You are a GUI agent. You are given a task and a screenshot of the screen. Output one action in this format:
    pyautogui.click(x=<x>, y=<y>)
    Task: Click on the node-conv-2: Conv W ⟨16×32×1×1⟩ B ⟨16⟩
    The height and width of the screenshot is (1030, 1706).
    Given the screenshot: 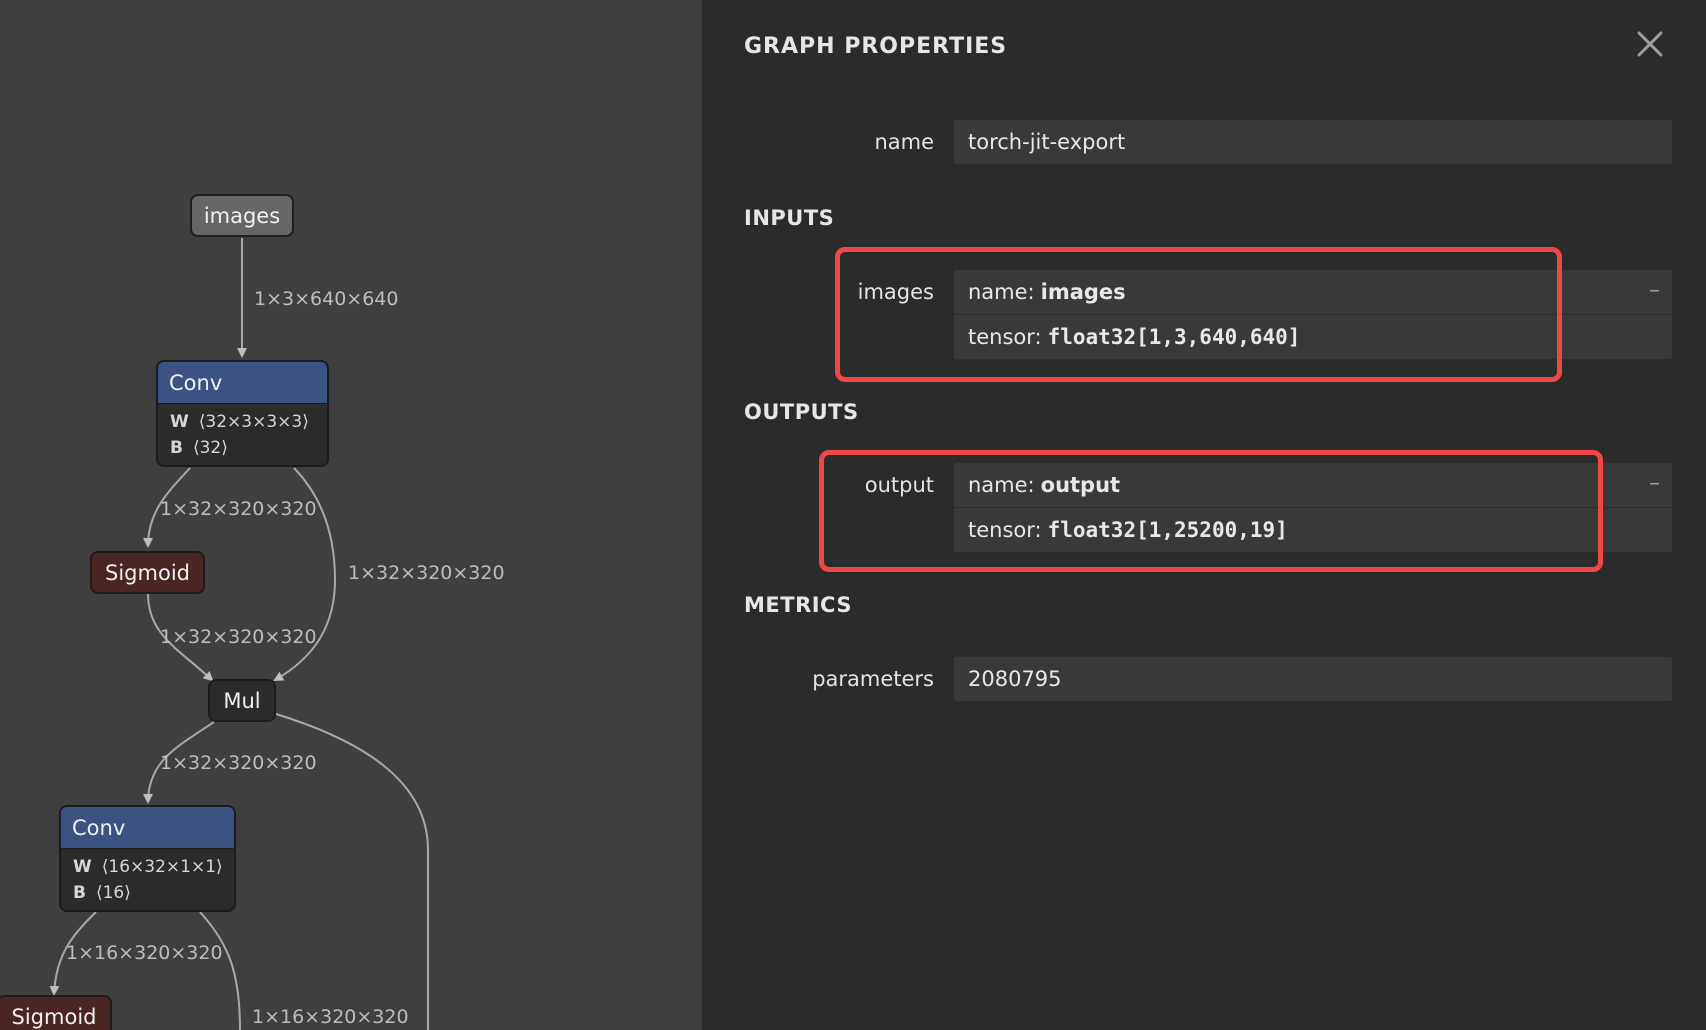 What is the action you would take?
    pyautogui.click(x=147, y=858)
    